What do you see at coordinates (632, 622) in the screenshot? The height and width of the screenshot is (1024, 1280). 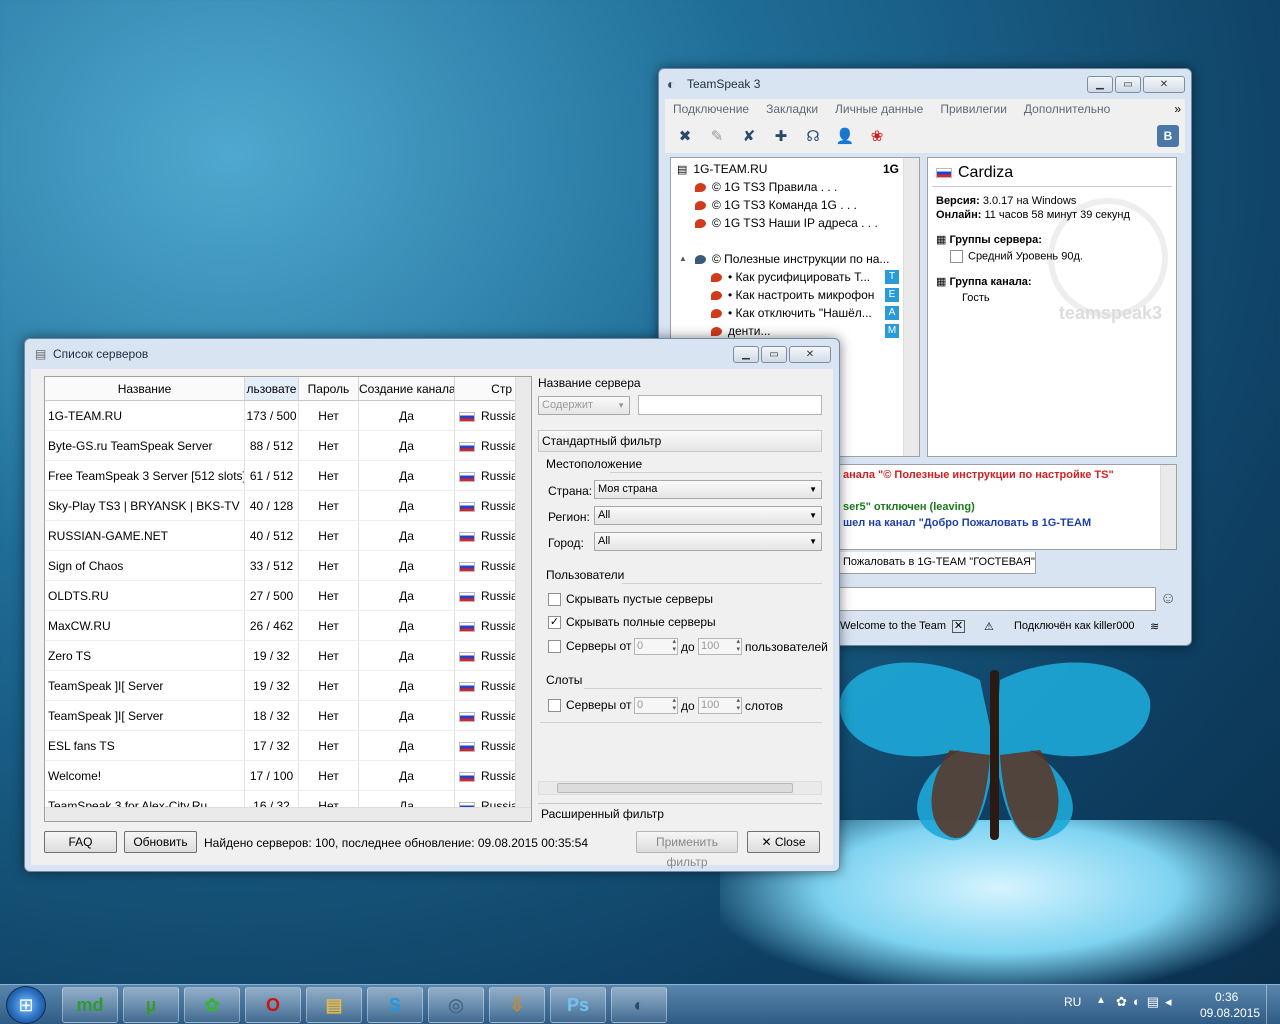 I see `hide-full-option: ✓ Скрывать полные серверы` at bounding box center [632, 622].